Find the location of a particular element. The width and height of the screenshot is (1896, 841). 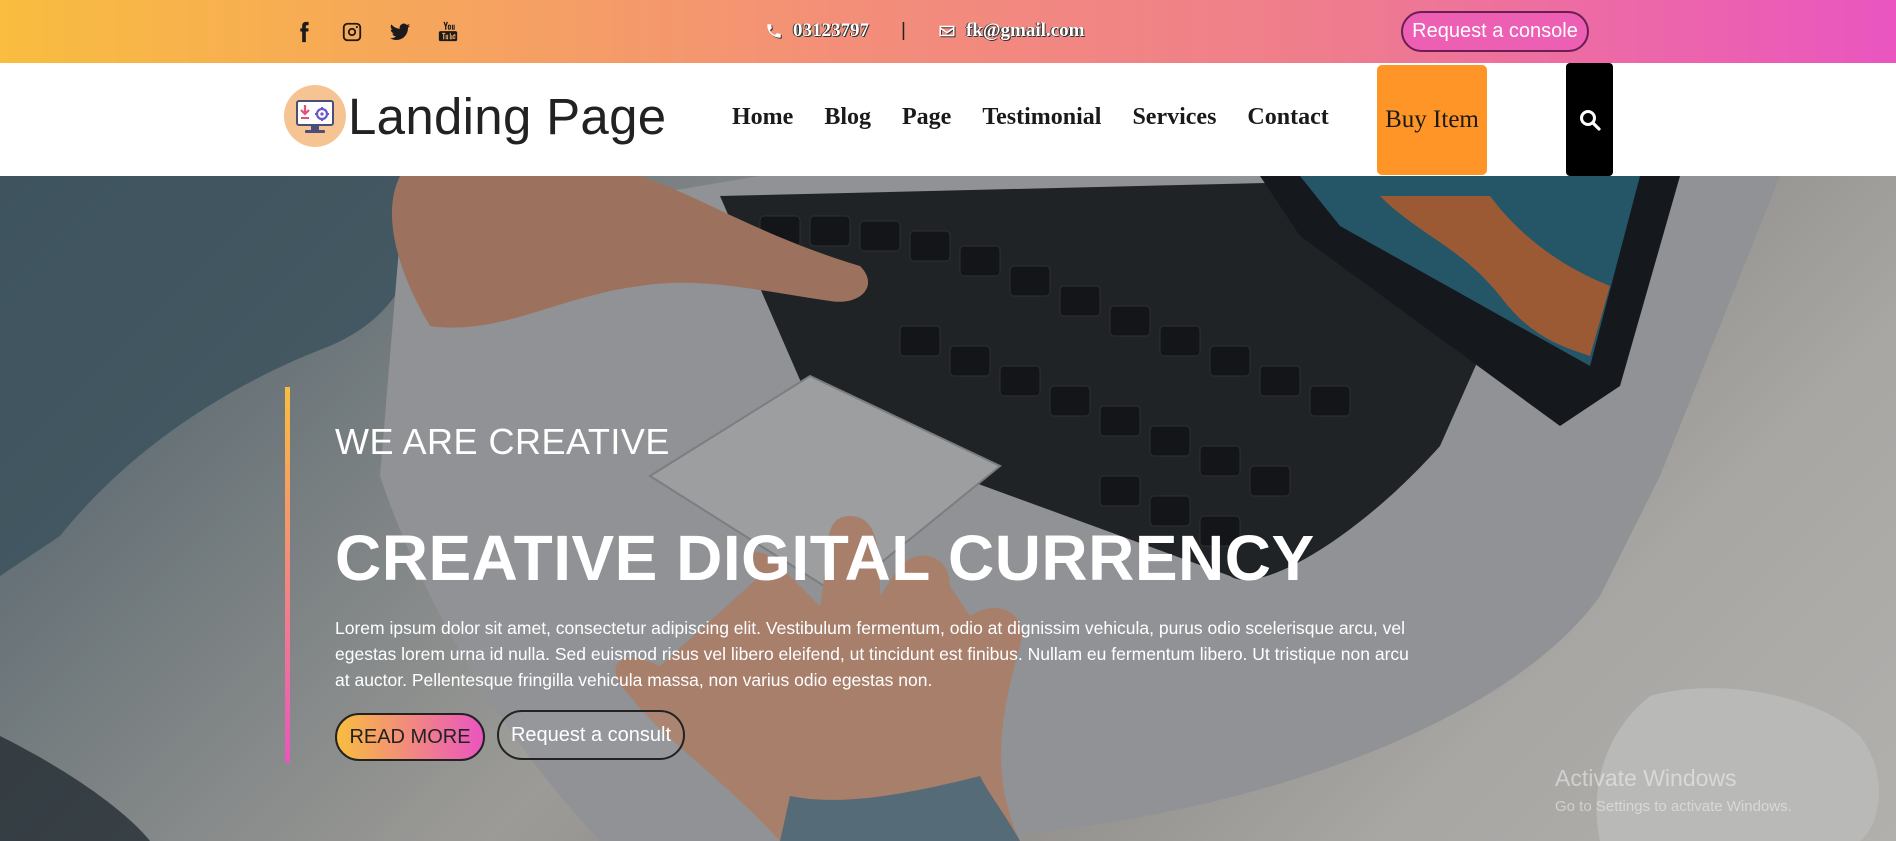

logo-icon is located at coordinates (315, 116).